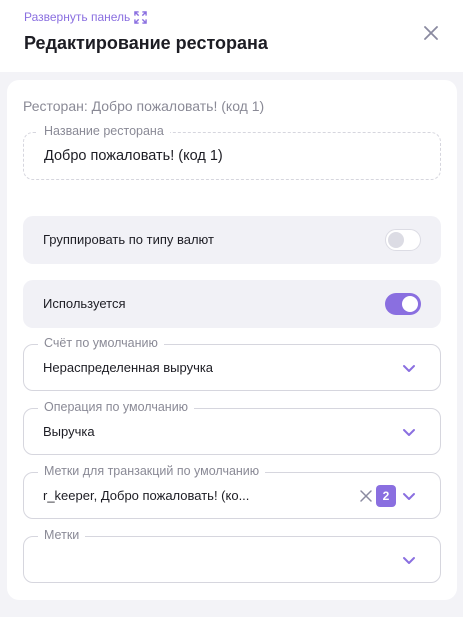  What do you see at coordinates (77, 17) in the screenshot?
I see `expand-panel-label: Развернуть панель` at bounding box center [77, 17].